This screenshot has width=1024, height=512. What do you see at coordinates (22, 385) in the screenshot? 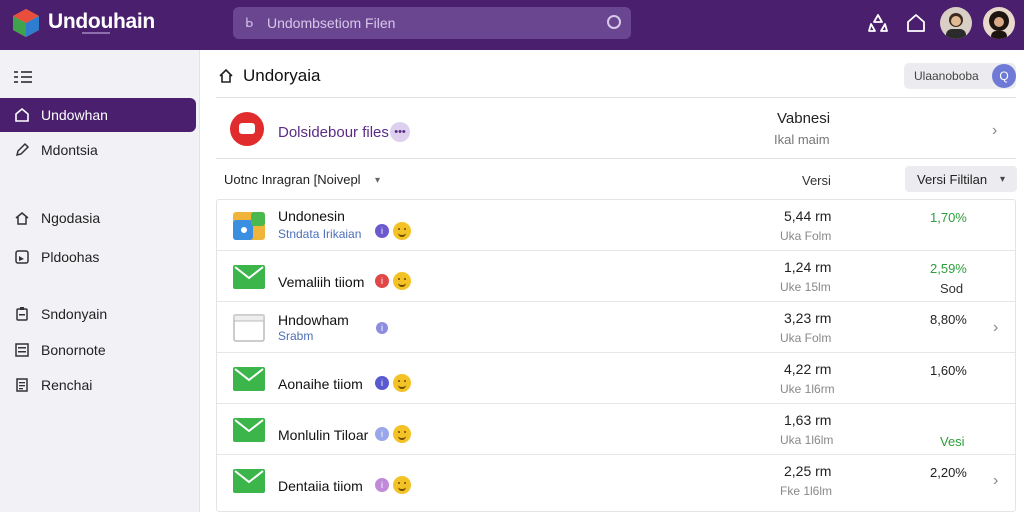
I see `document-icon` at bounding box center [22, 385].